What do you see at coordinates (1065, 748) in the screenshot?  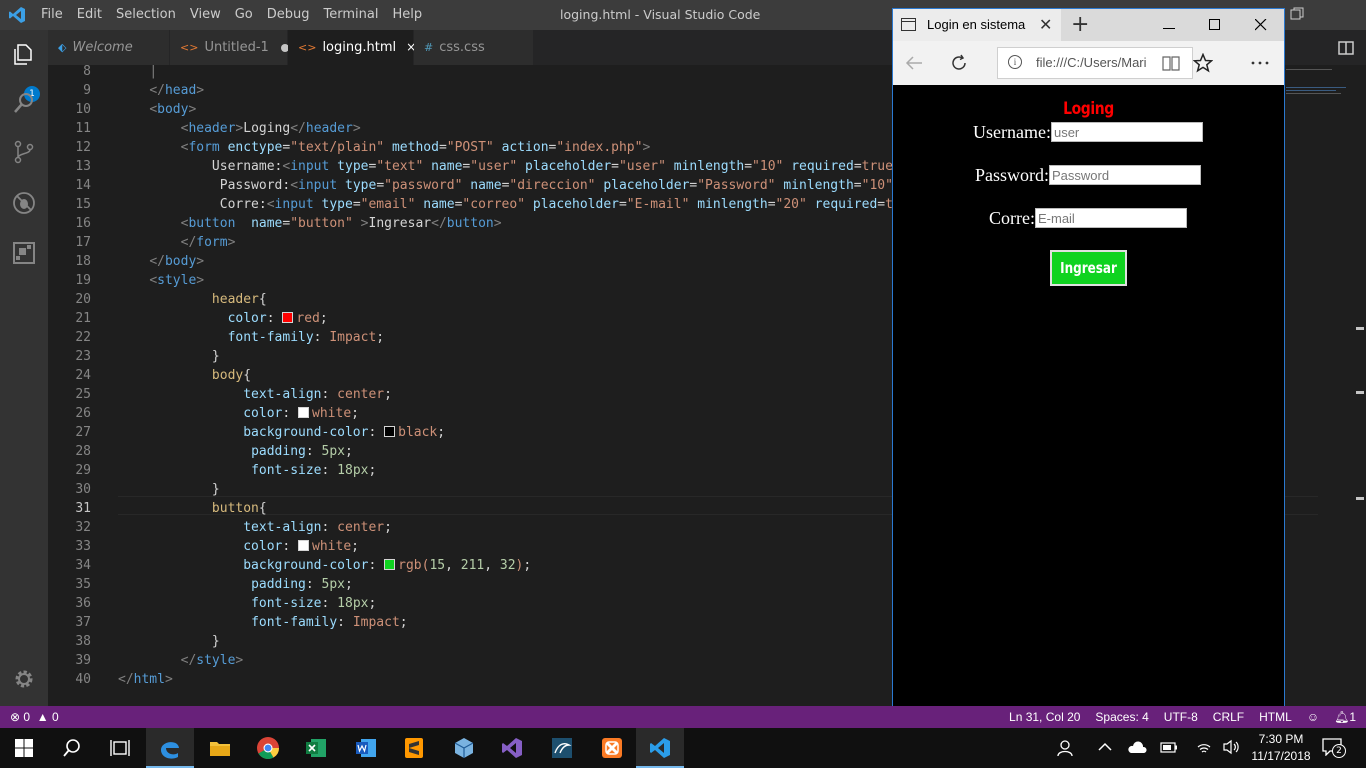 I see `people-icon` at bounding box center [1065, 748].